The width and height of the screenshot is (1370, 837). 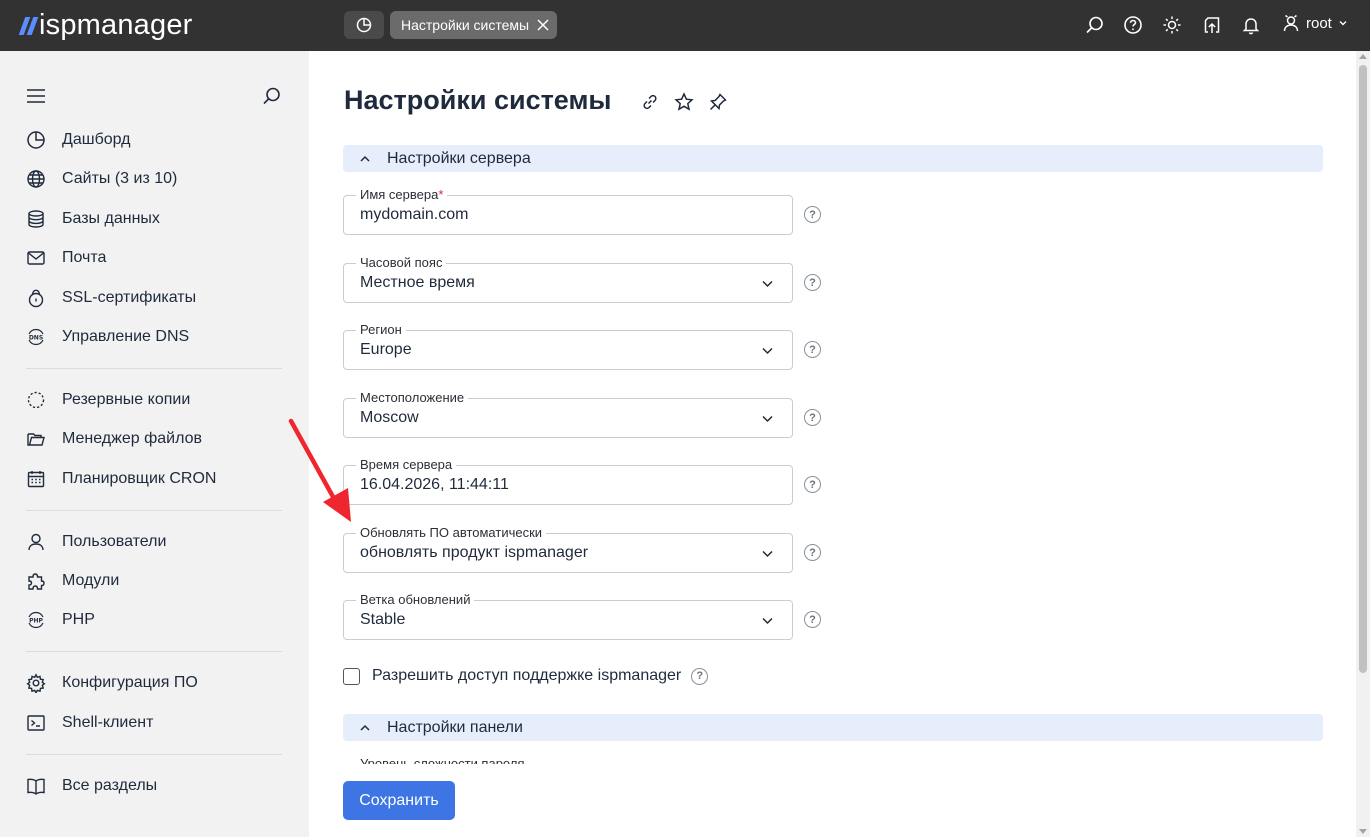 I want to click on dns-icon: DNS, so click(x=36, y=337).